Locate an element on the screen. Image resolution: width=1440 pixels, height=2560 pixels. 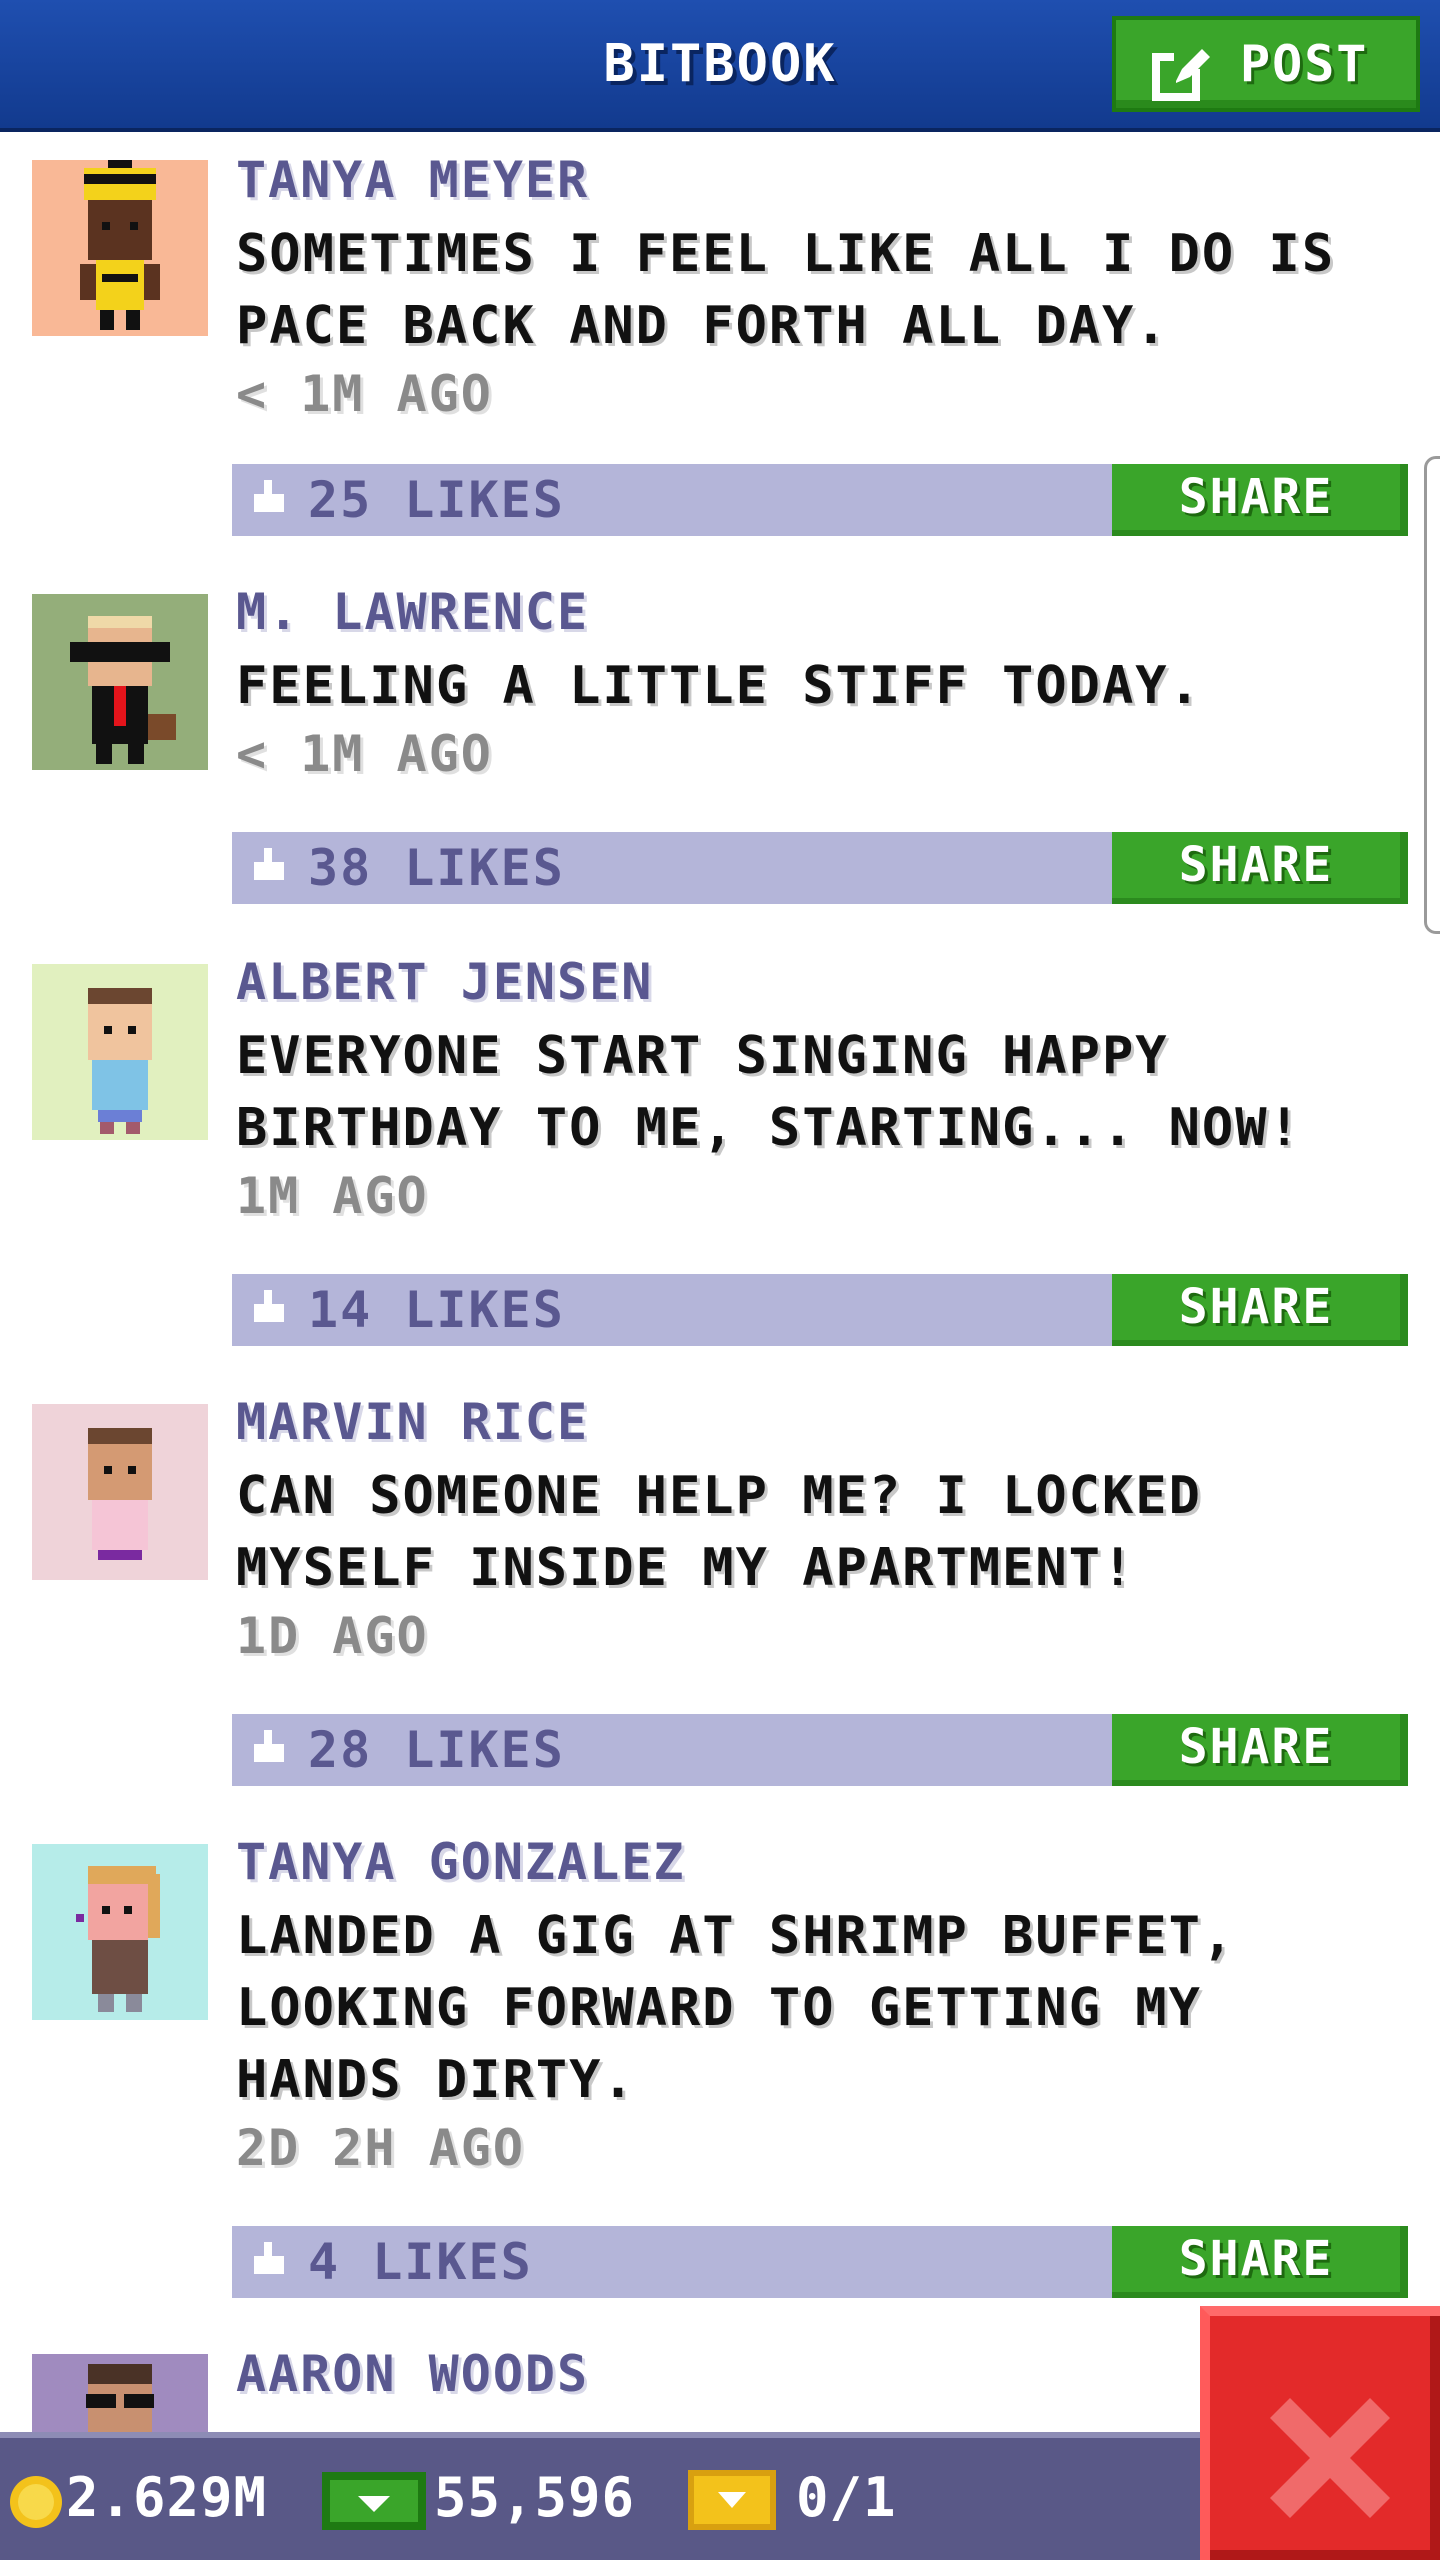
close-icon is located at coordinates (1330, 2460).